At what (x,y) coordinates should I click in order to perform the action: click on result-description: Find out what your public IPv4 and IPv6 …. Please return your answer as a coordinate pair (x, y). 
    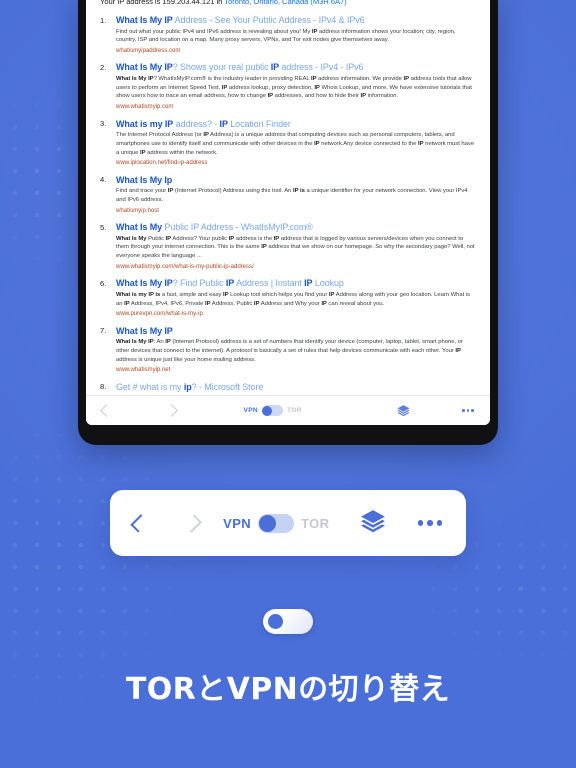
    Looking at the image, I should click on (286, 36).